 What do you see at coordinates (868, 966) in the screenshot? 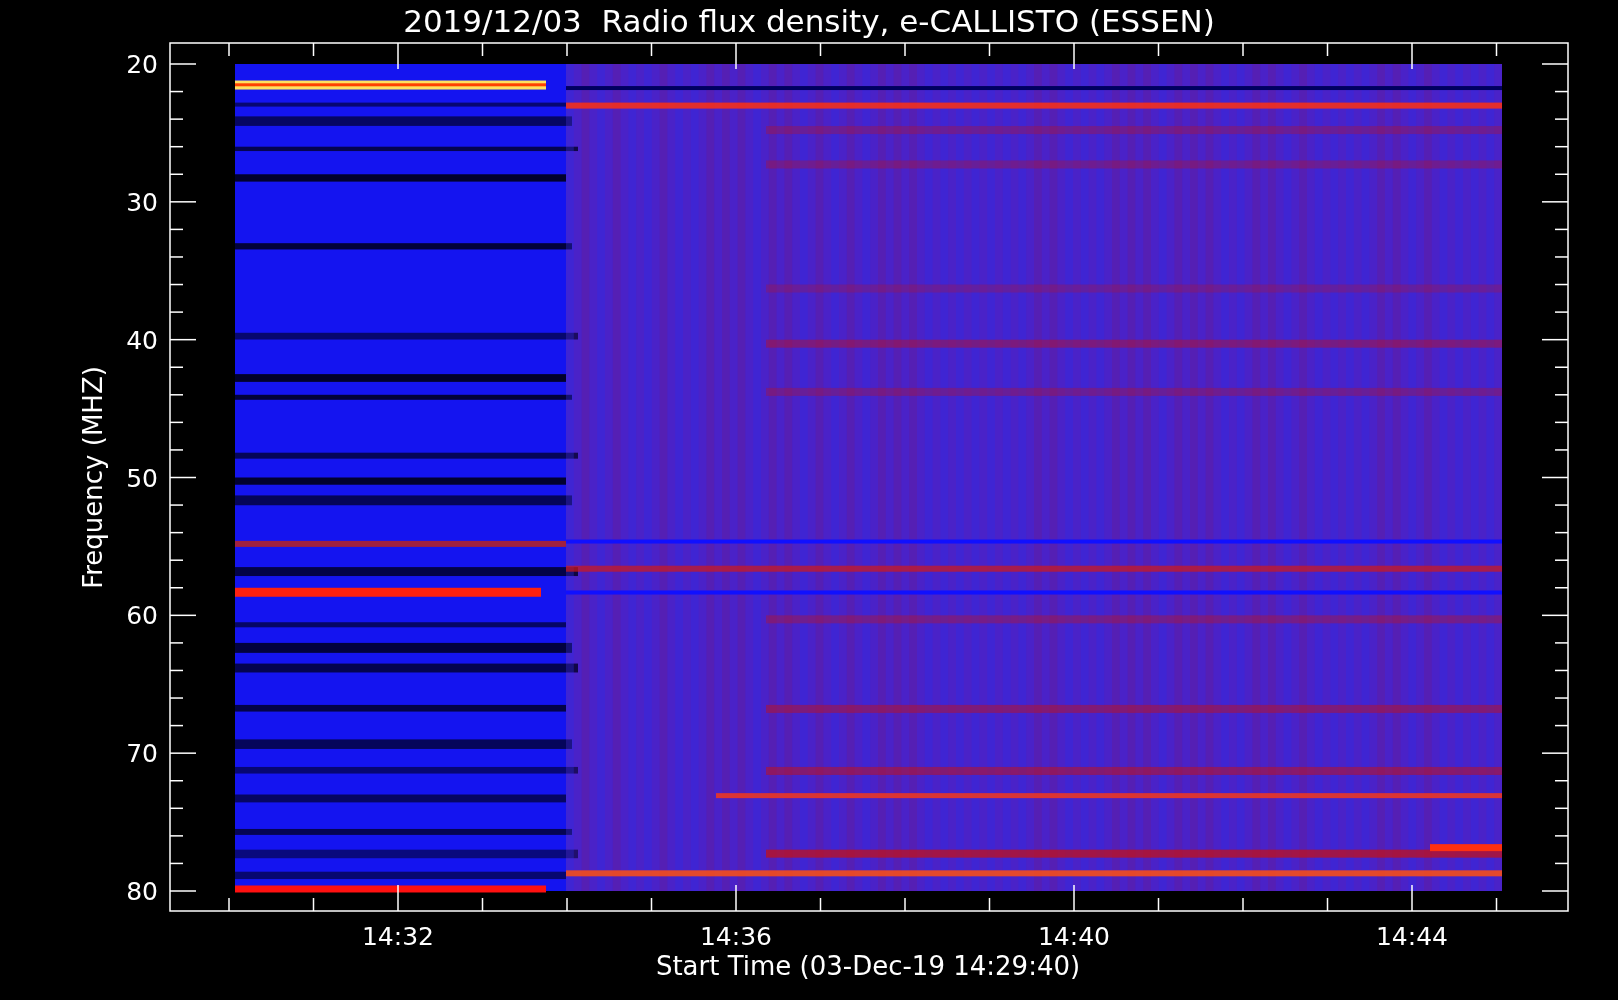
I see `x-axis-label: Start Time (03-Dec-19 14:29:40)` at bounding box center [868, 966].